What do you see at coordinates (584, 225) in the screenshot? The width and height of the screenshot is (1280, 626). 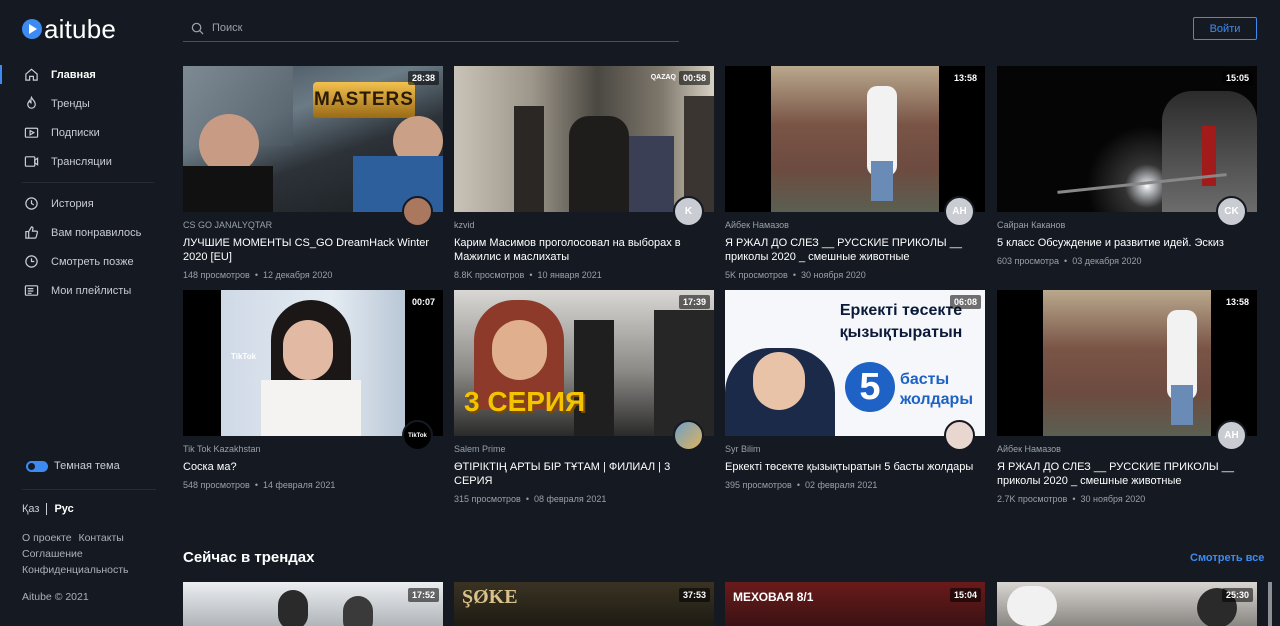 I see `channel-name: kzvid` at bounding box center [584, 225].